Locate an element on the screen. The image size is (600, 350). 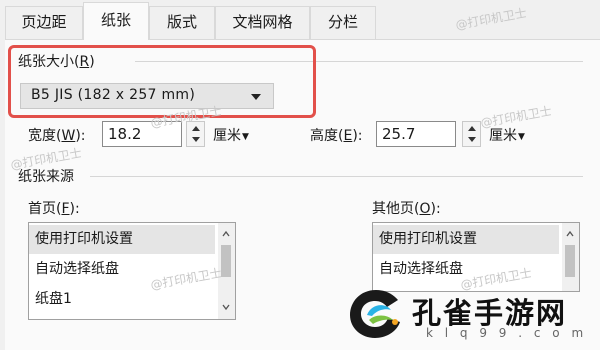
scrollbar is located at coordinates (570, 257).